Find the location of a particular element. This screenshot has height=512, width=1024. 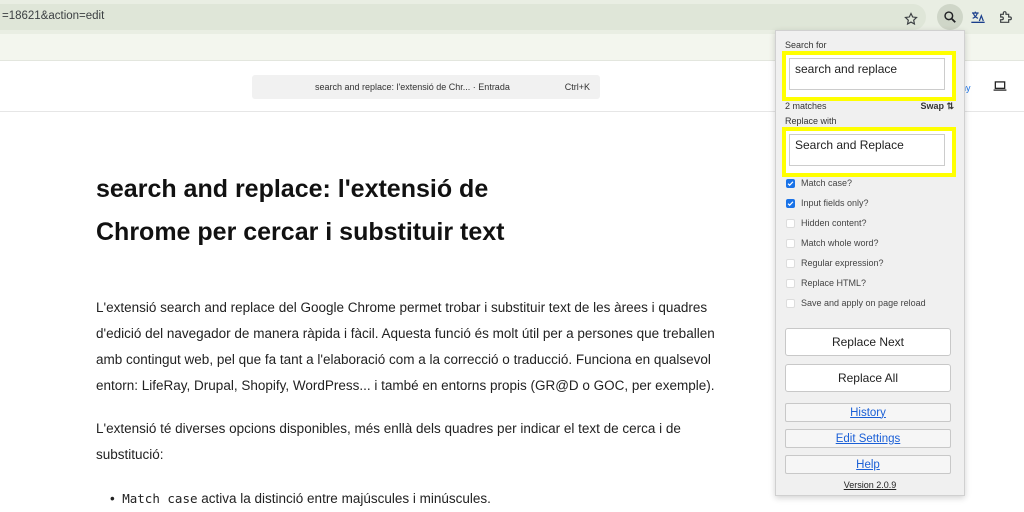

laptop-icon is located at coordinates (1000, 86).